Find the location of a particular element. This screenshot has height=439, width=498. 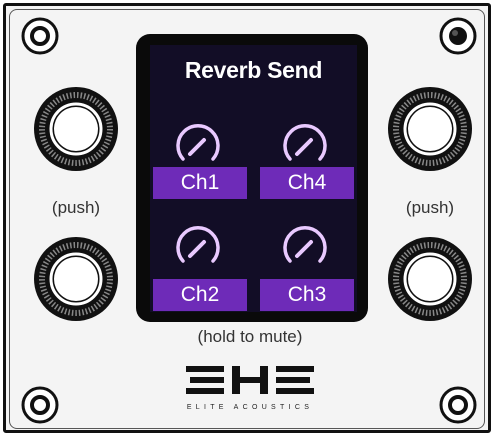

hold-to-mute-label: (hold to mute) is located at coordinates (250, 336).